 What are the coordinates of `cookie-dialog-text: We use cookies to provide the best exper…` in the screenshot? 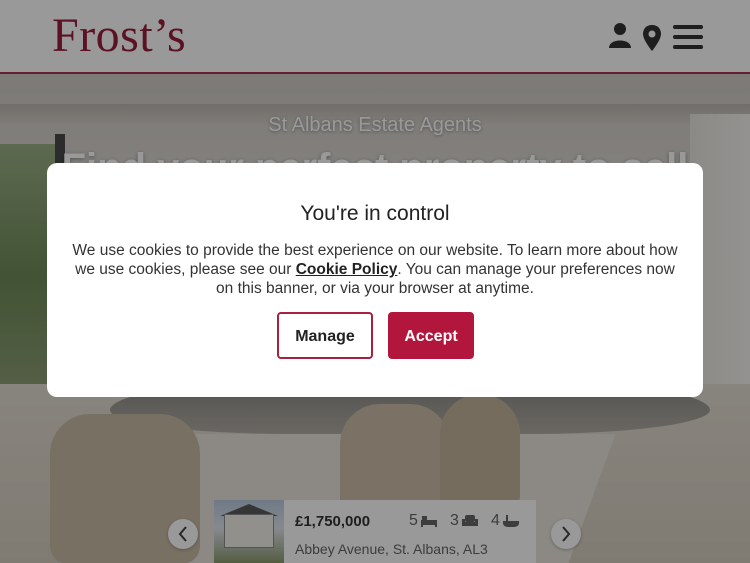 It's located at (375, 269).